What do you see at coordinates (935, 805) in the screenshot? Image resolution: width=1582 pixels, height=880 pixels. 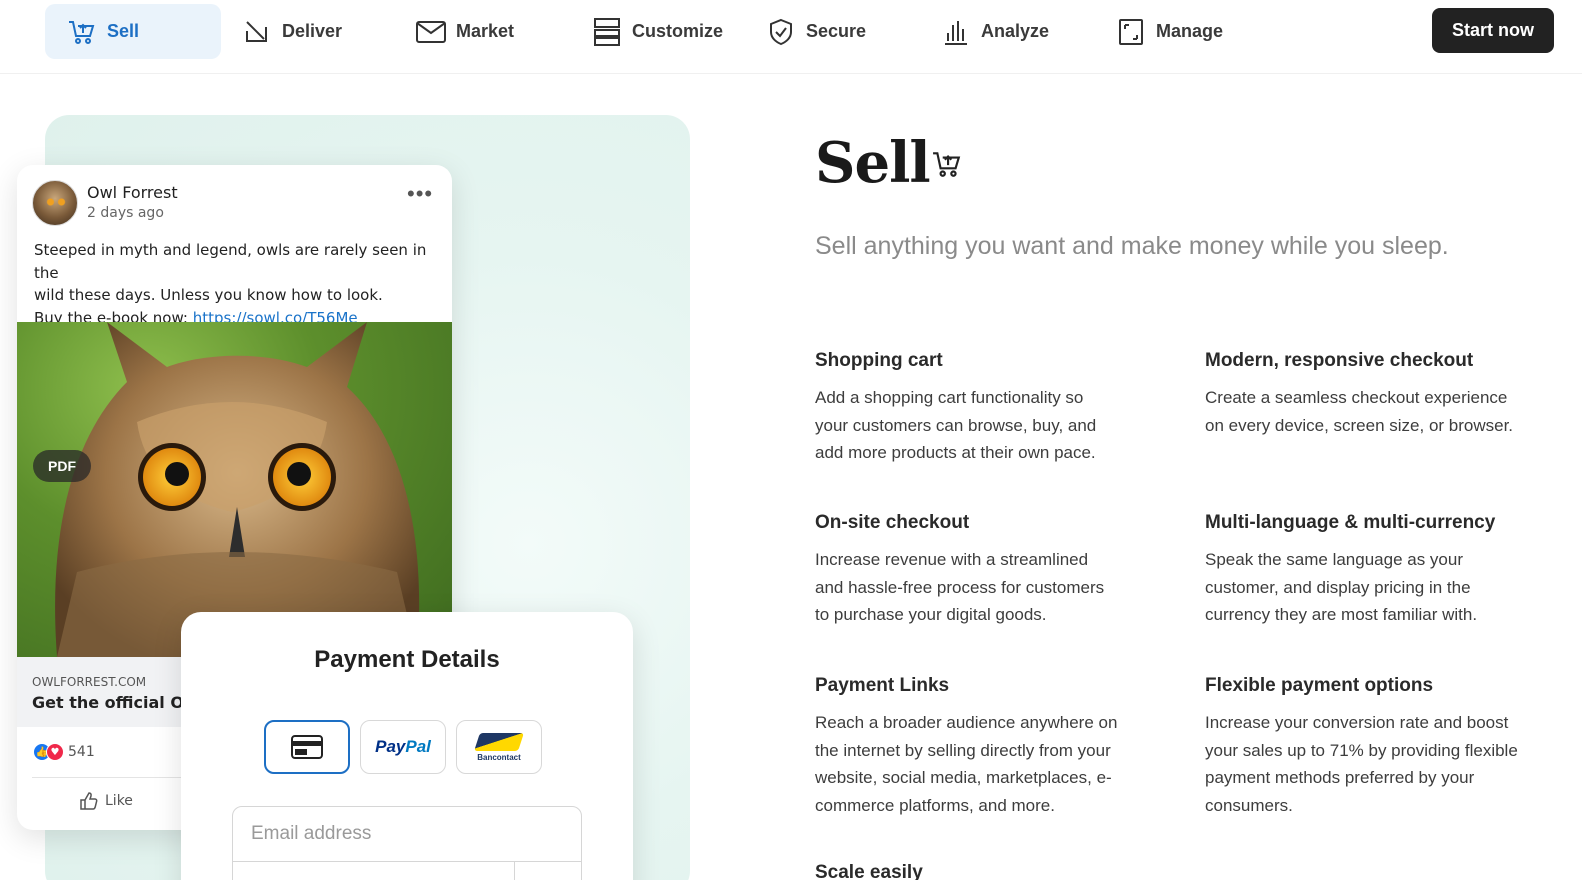 I see `feature-line: commerce platforms, and more.` at bounding box center [935, 805].